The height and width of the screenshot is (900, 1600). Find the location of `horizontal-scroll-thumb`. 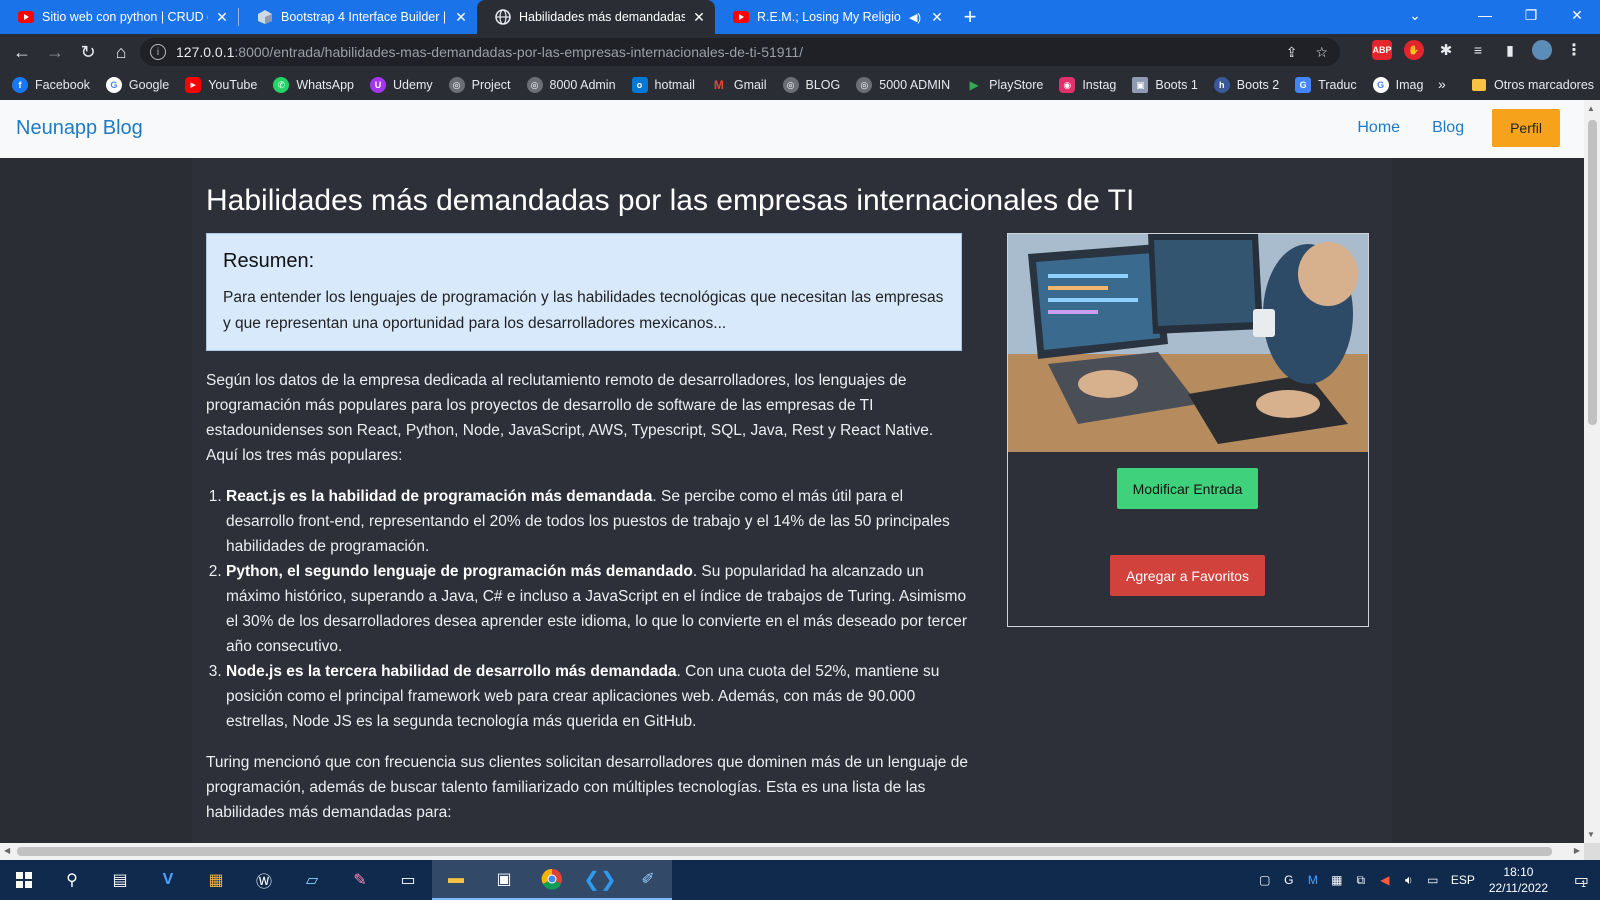

horizontal-scroll-thumb is located at coordinates (784, 851).